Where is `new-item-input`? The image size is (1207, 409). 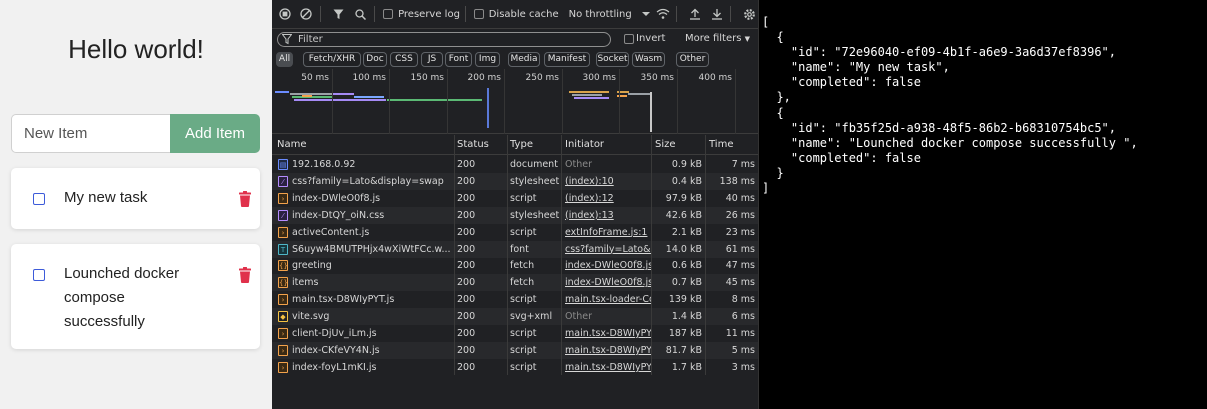
new-item-input is located at coordinates (90, 133).